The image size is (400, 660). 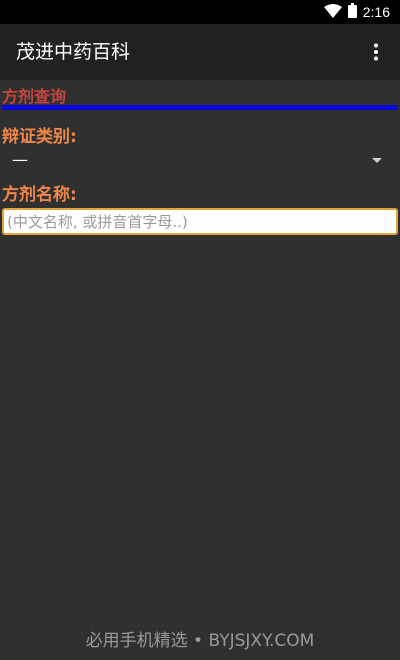 I want to click on status-icons: 2:16, so click(x=356, y=12).